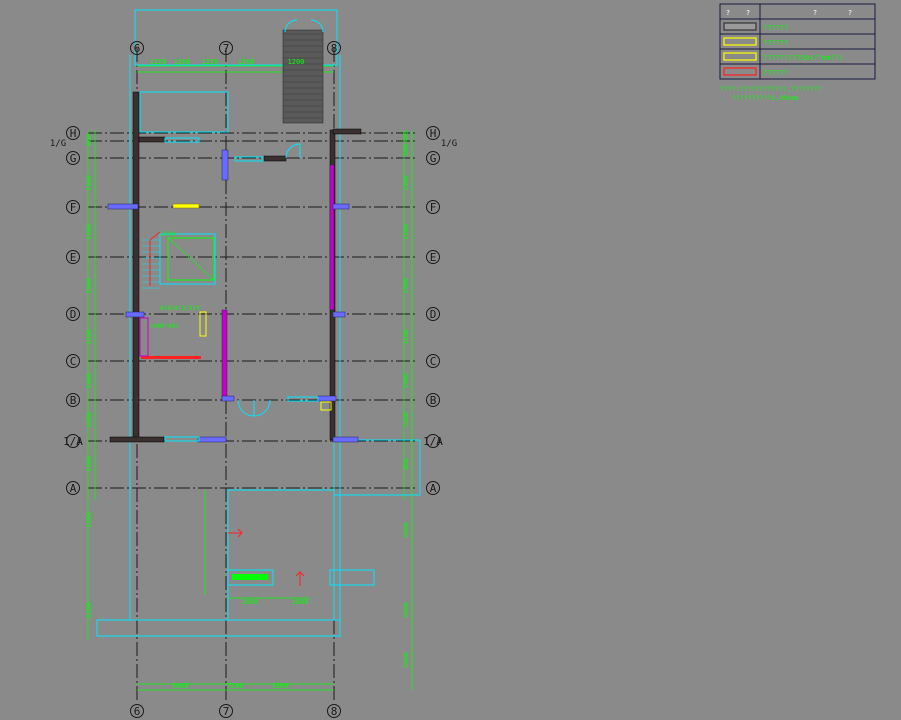 Image resolution: width=901 pixels, height=720 pixels. Describe the element at coordinates (433, 400) in the screenshot. I see `row-bubble-right-6: B` at that location.